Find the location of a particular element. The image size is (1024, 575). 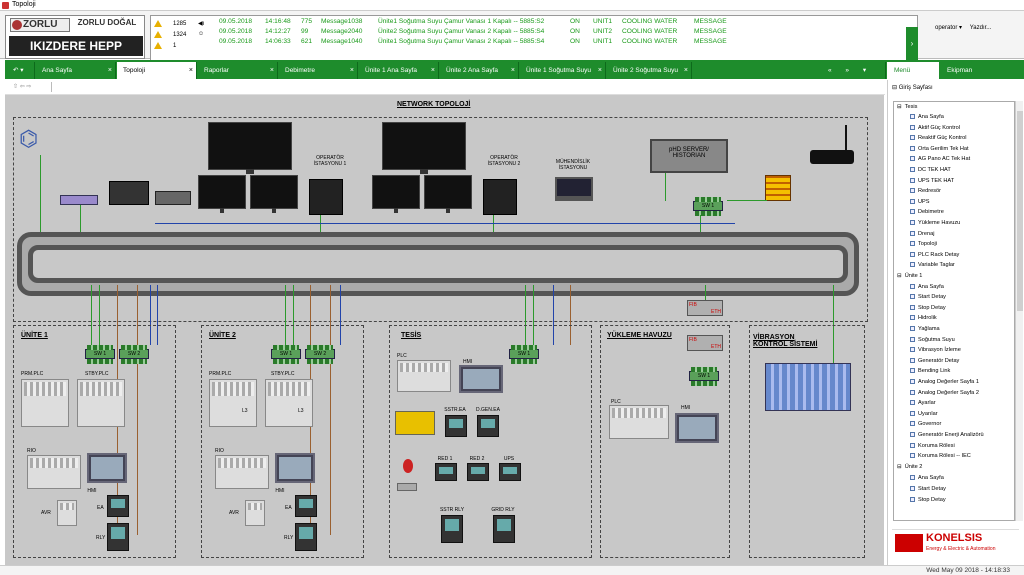

section-title-vibrasyon: VİBRASYON KONTROL SİSTEMİ is located at coordinates (785, 341).